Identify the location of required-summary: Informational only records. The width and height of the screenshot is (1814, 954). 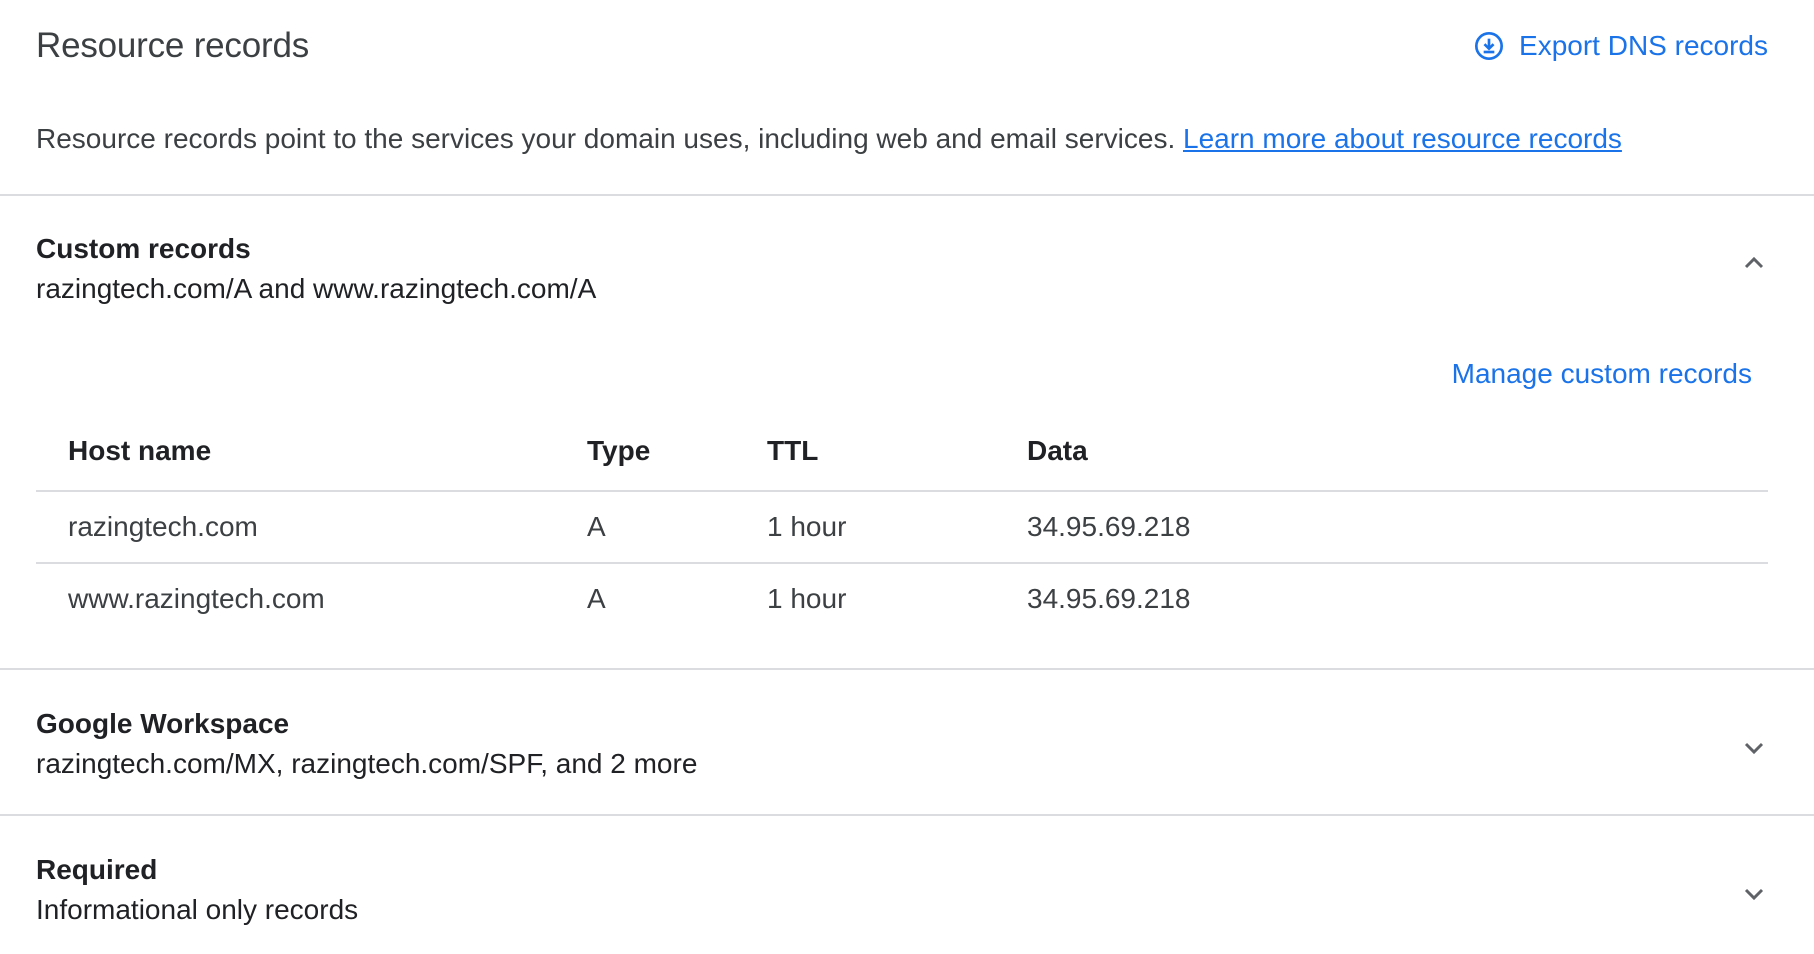
(197, 909).